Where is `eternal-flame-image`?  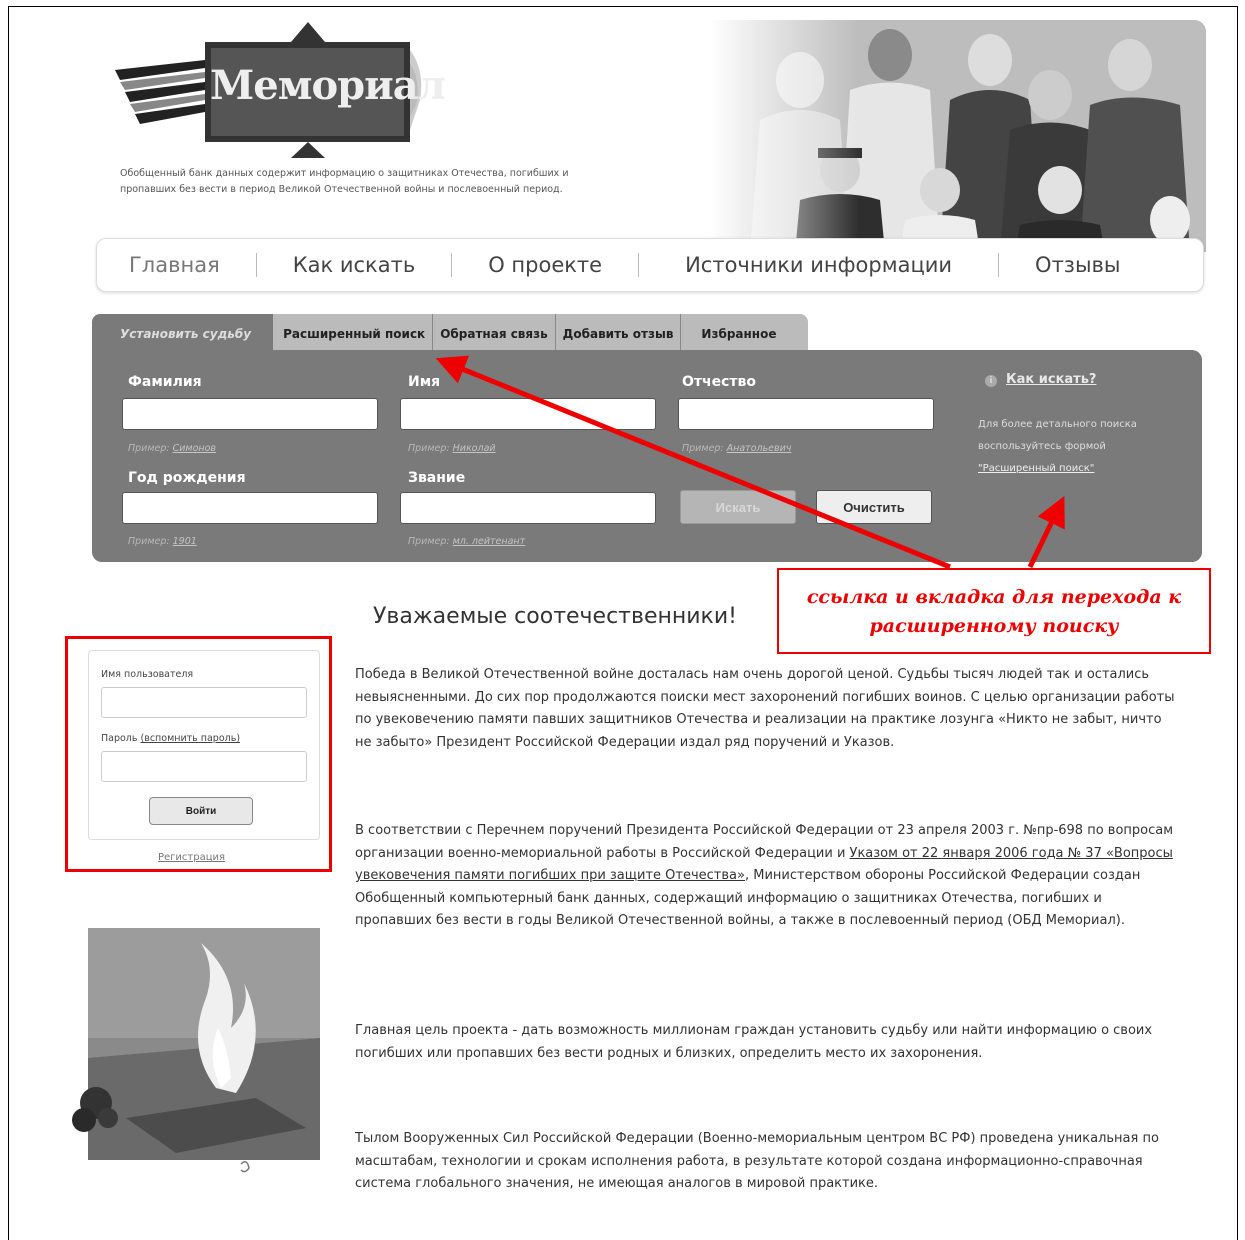
eternal-flame-image is located at coordinates (193, 1054).